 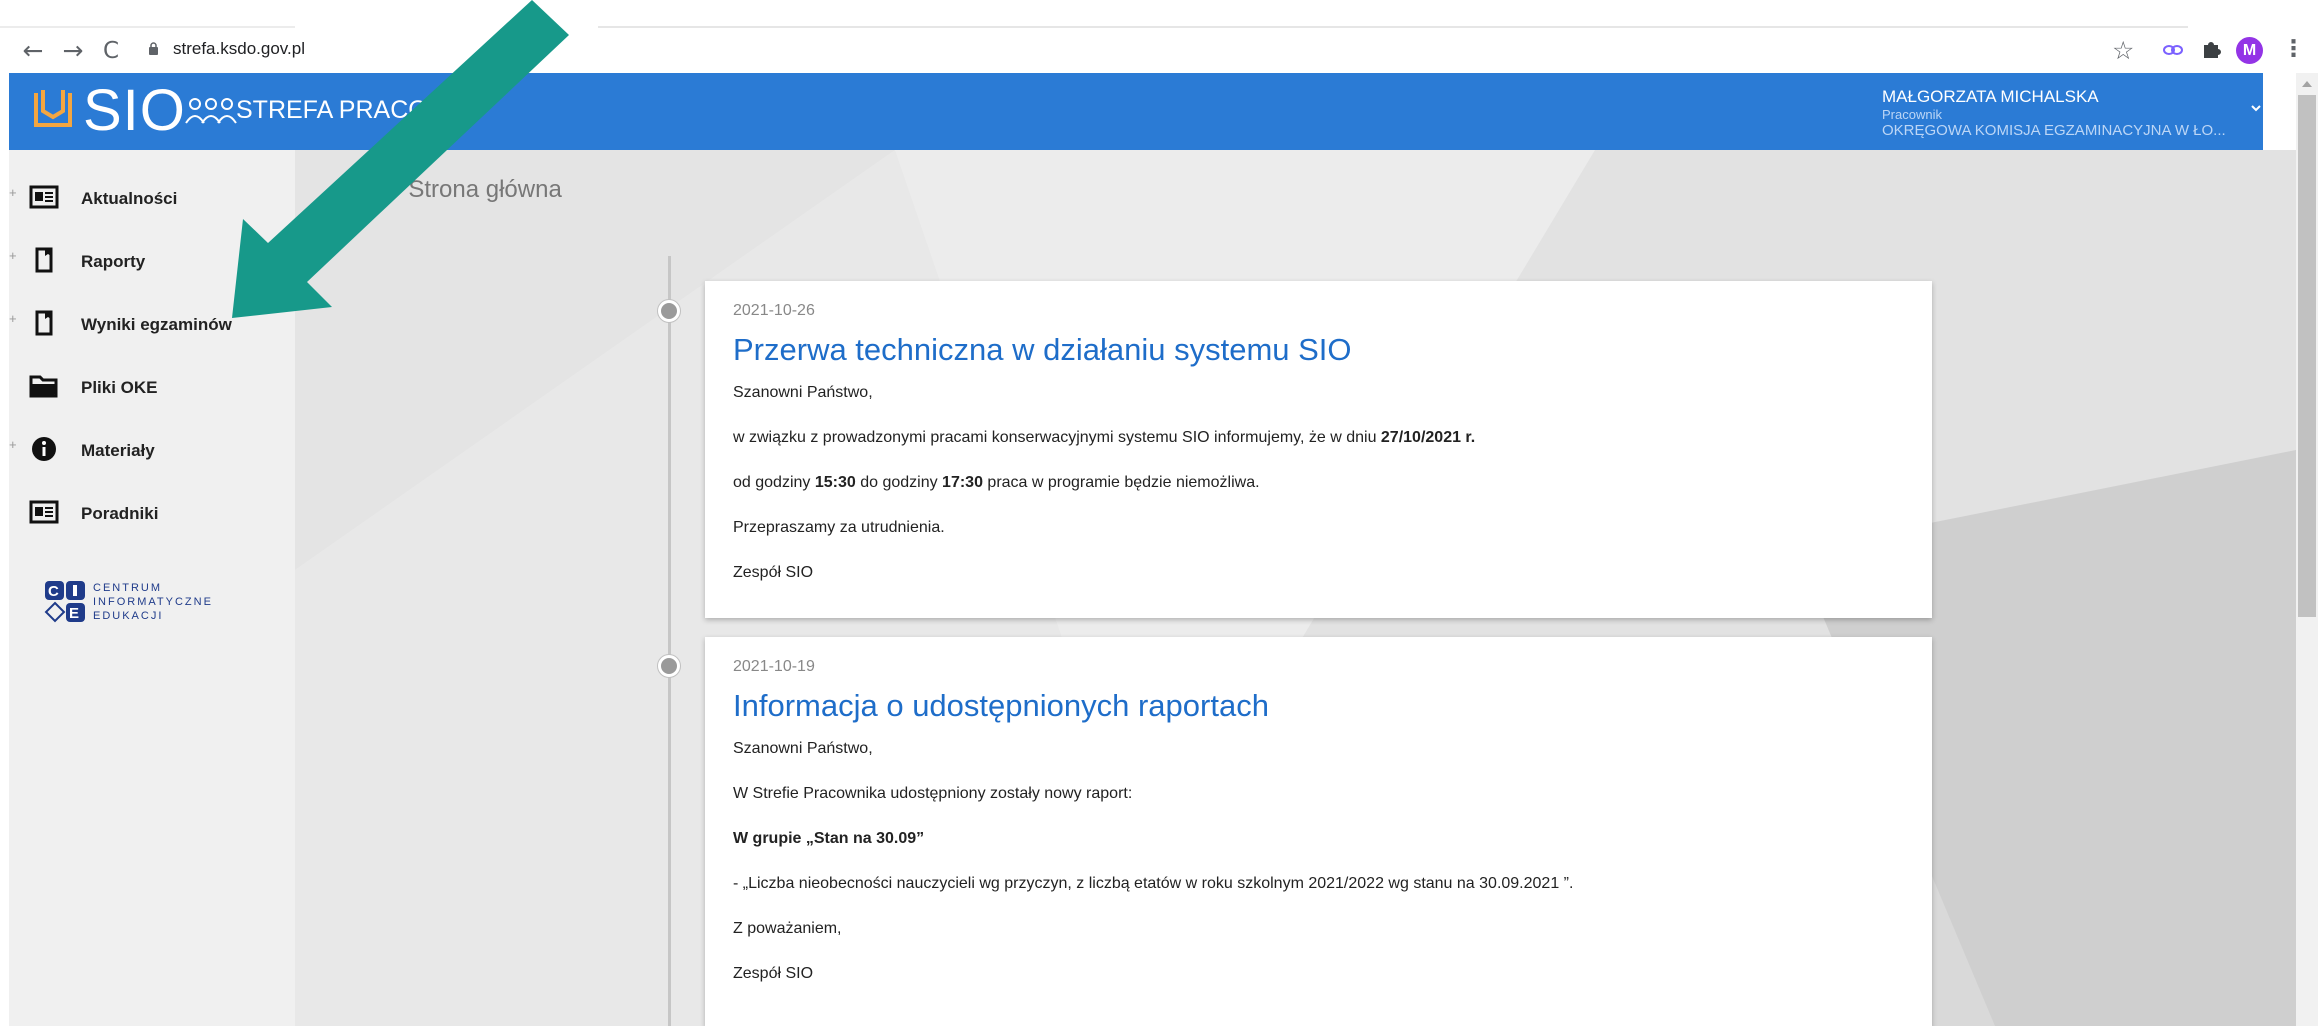 What do you see at coordinates (485, 189) in the screenshot?
I see `breadcrumb-current: Strona główna` at bounding box center [485, 189].